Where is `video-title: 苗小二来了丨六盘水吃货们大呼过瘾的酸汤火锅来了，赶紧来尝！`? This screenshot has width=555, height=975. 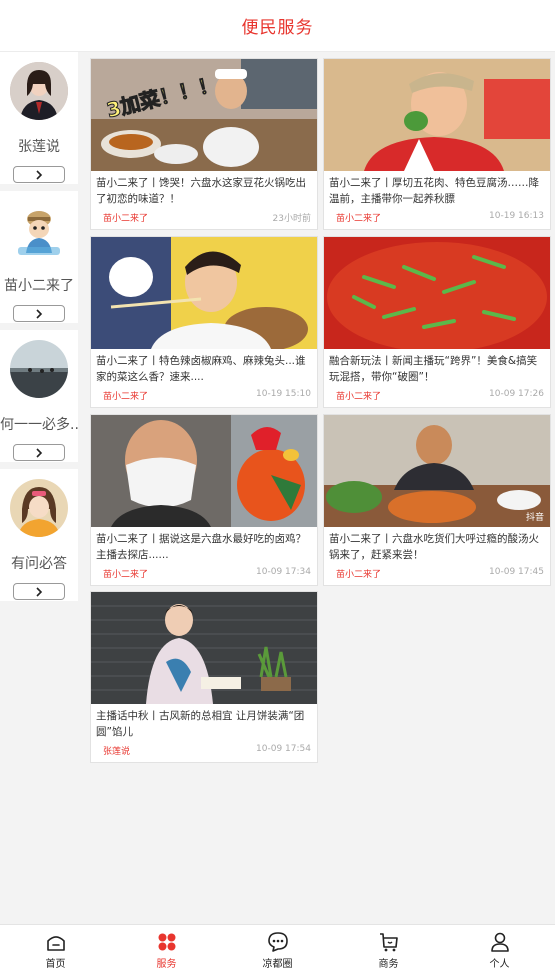 video-title: 苗小二来了丨六盘水吃货们大呼过瘾的酸汤火锅来了，赶紧来尝！ is located at coordinates (434, 547).